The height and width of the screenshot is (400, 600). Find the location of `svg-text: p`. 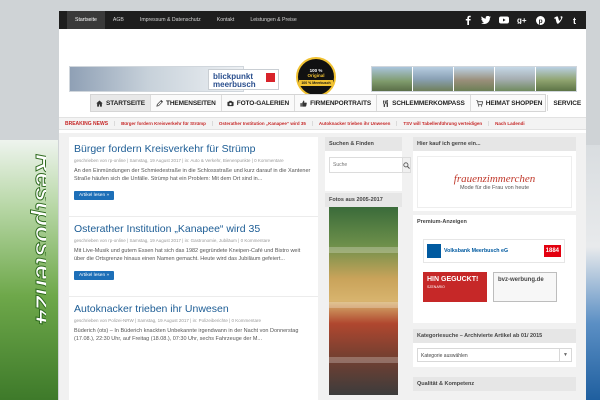

svg-text: p is located at coordinates (540, 21).